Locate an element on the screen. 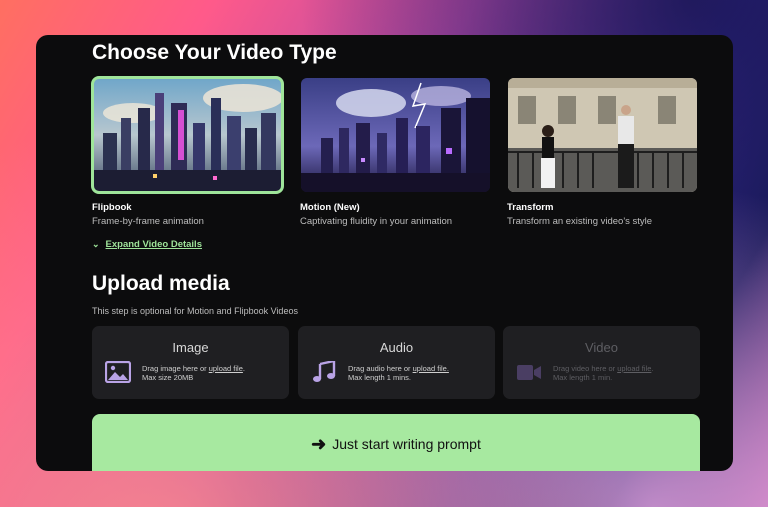 The image size is (768, 507). upload-image-limit: Max size 20MB is located at coordinates (168, 377).